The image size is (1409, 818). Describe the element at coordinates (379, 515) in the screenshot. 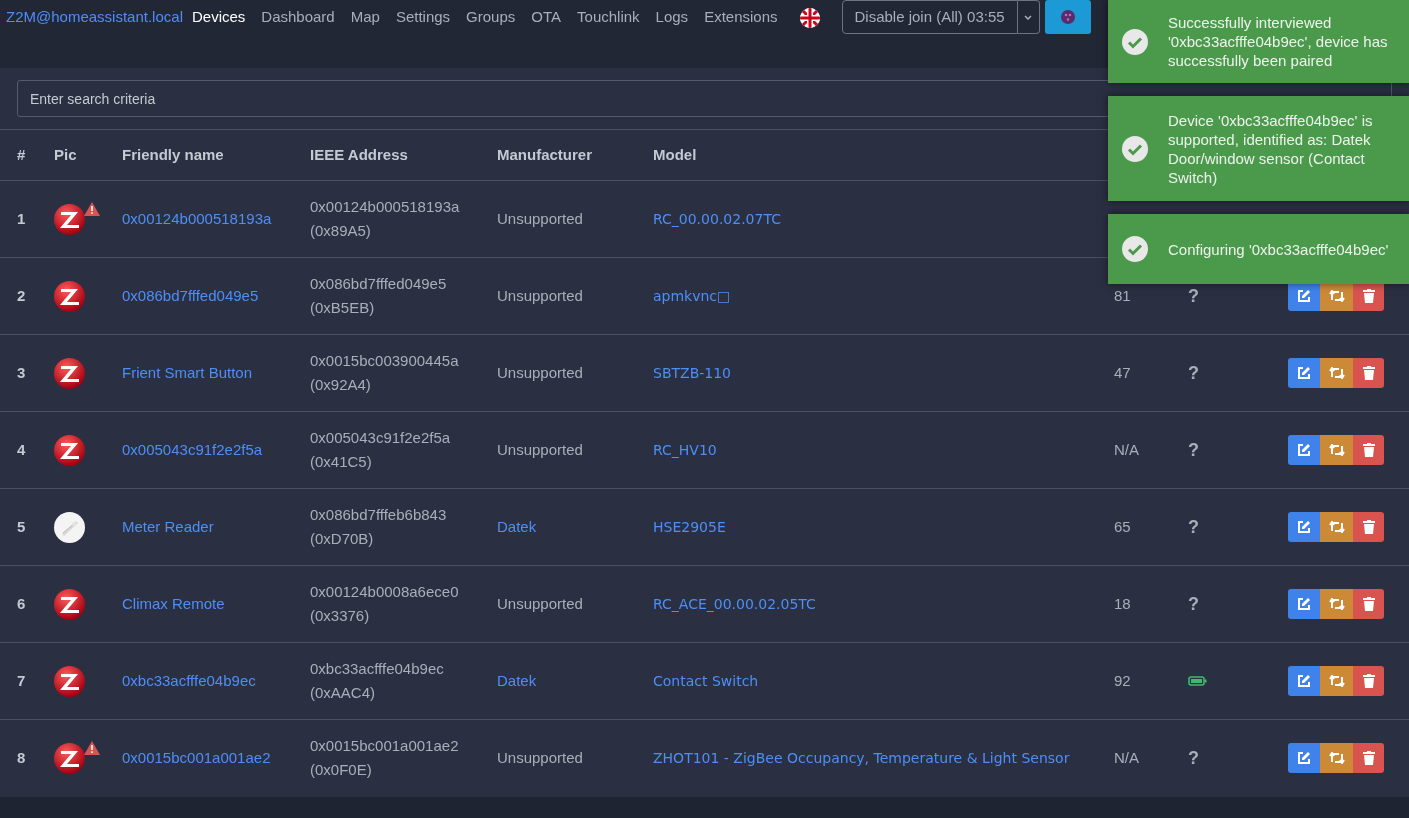

I see `ieee-address: 0x086bd7fffeb6b843` at that location.